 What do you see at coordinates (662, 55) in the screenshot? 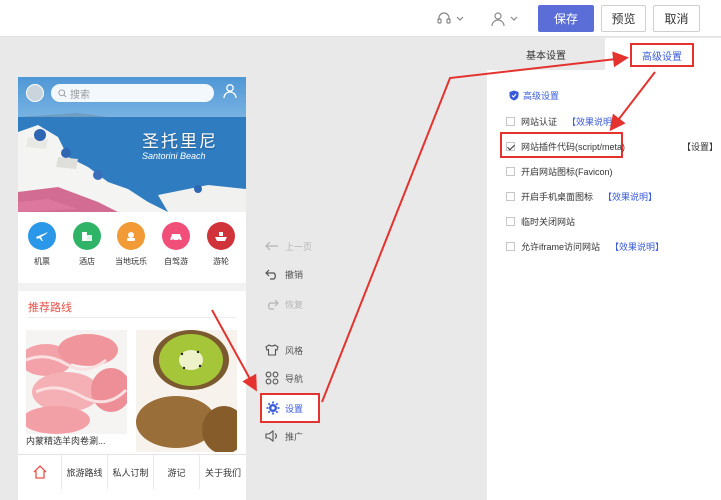
I see `tab-advanced-settings: 高级设置` at bounding box center [662, 55].